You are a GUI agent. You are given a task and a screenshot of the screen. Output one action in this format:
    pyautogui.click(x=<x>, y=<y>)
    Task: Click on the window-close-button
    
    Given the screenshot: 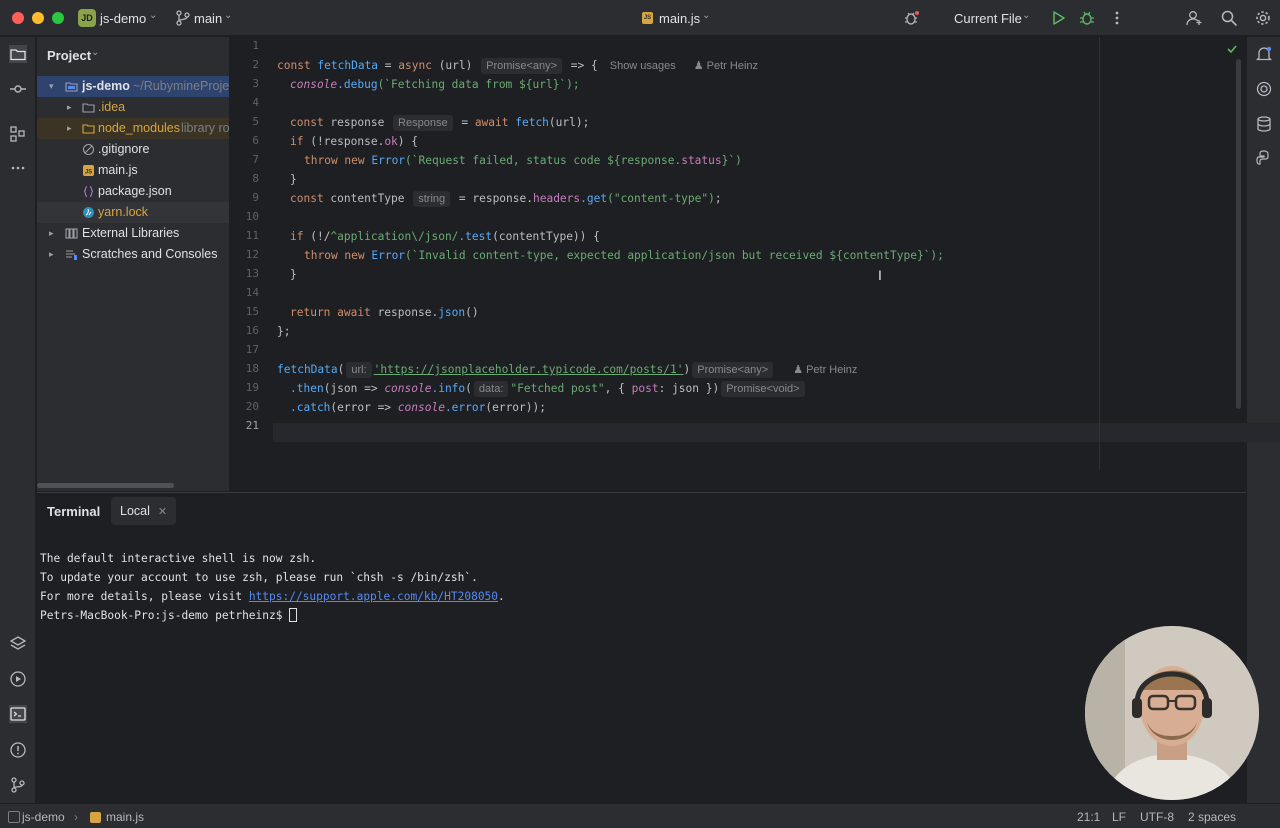 What is the action you would take?
    pyautogui.click(x=18, y=18)
    